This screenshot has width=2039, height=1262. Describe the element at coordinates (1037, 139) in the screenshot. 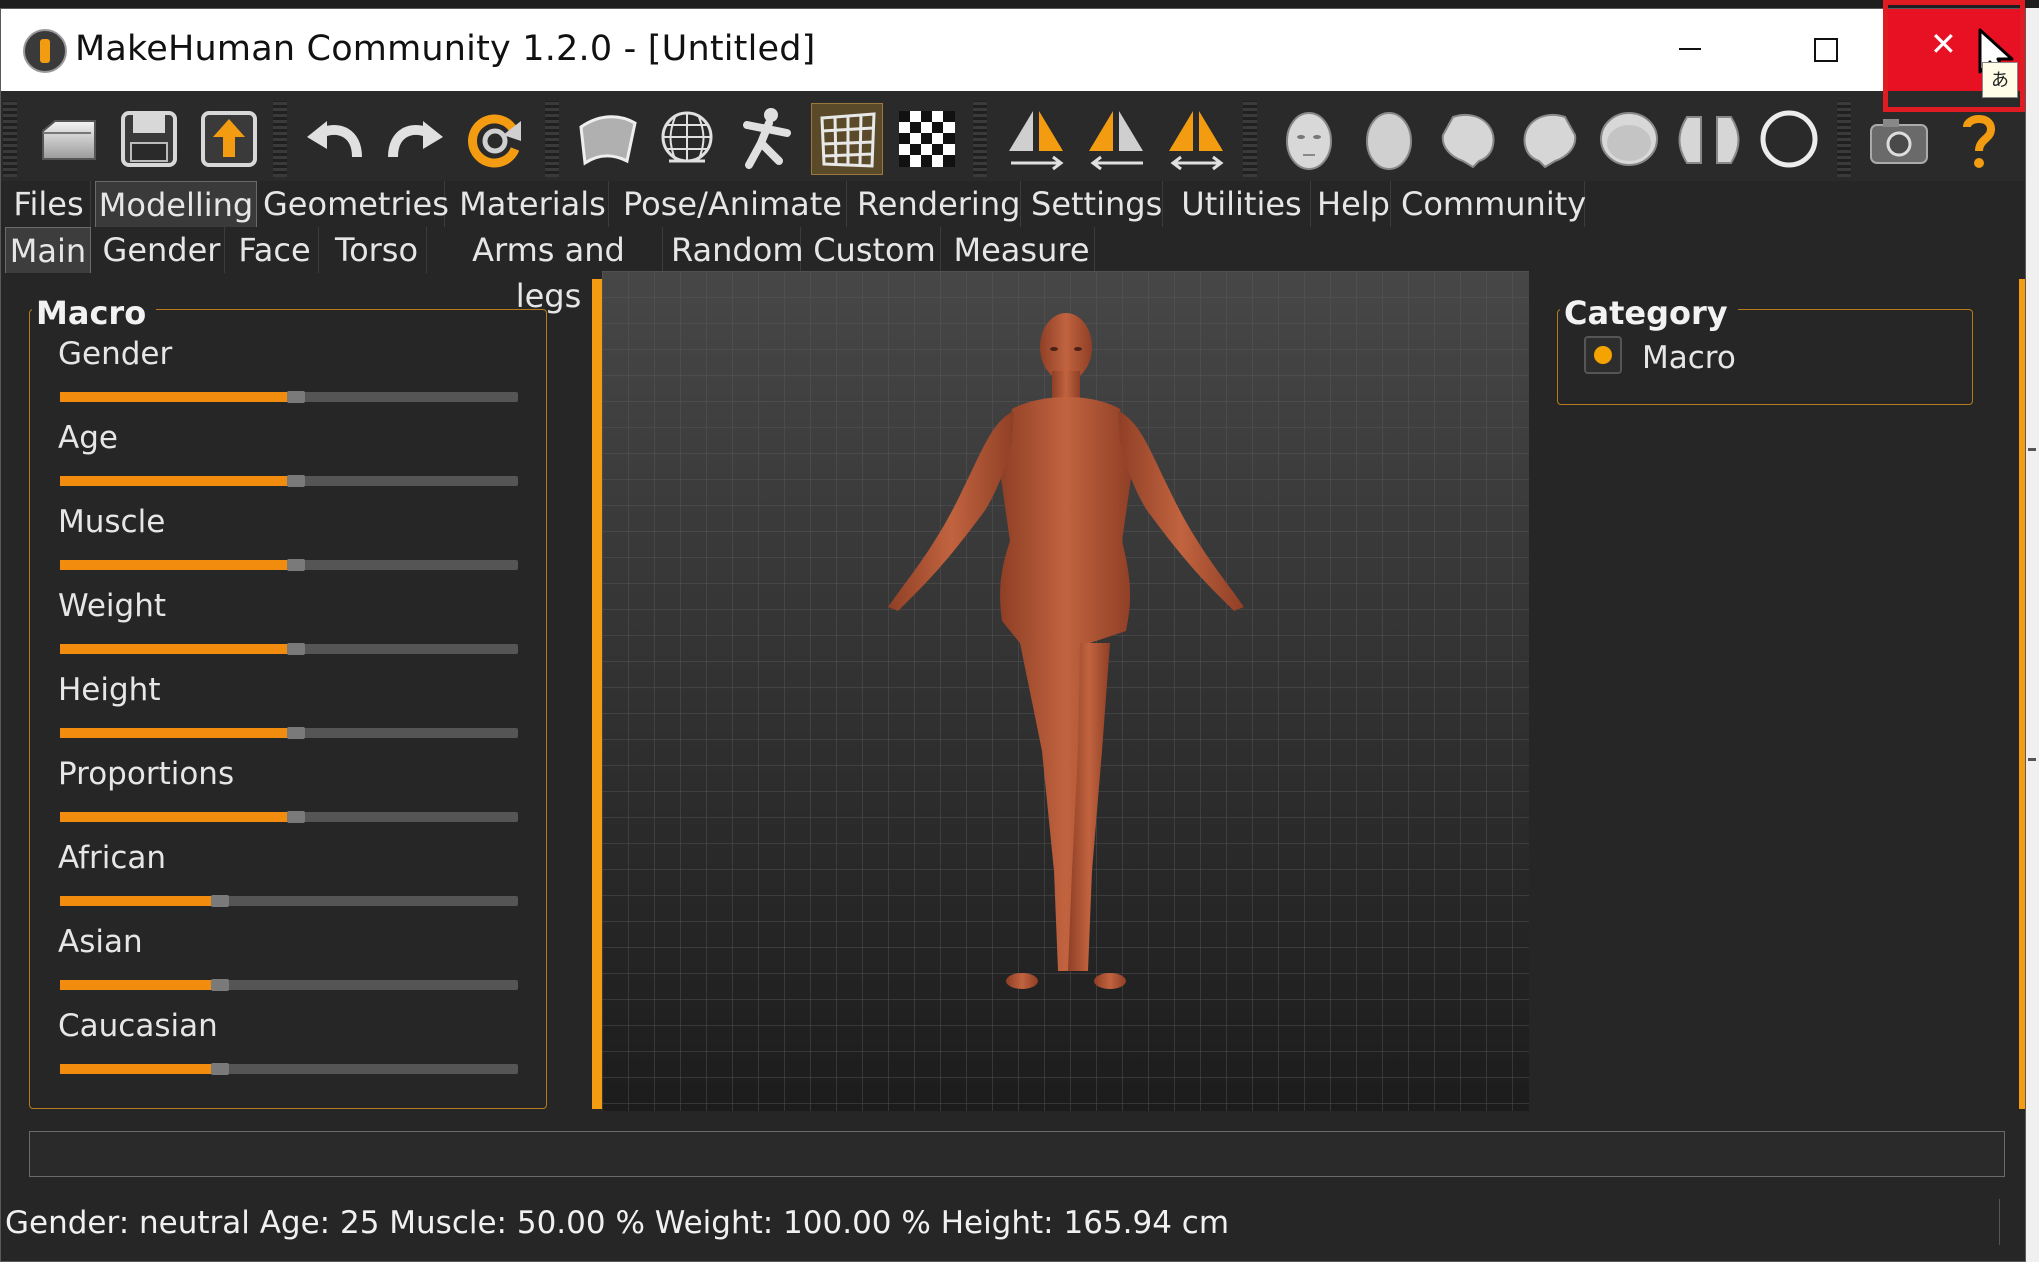

I see `symmetry-right-icon` at that location.